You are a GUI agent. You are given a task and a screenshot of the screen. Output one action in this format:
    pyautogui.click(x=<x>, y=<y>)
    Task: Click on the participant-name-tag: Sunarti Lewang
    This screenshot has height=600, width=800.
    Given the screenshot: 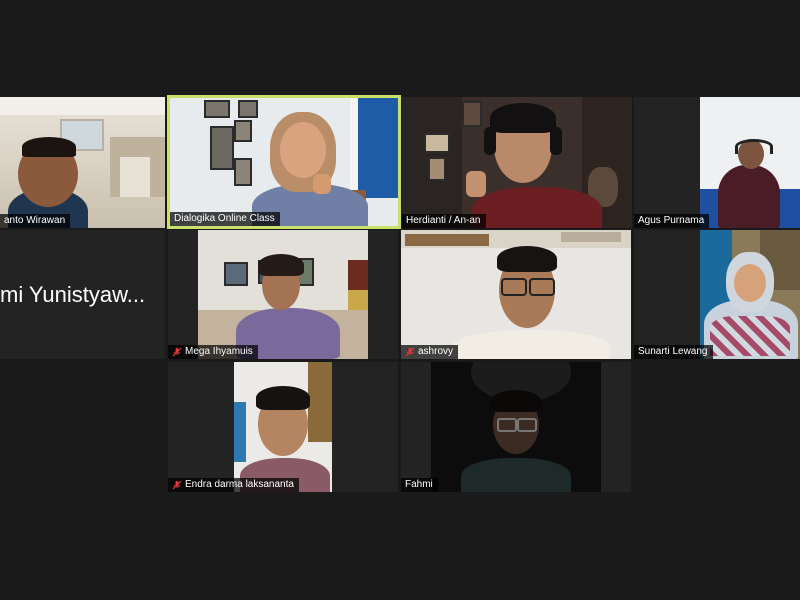 What is the action you would take?
    pyautogui.click(x=673, y=352)
    